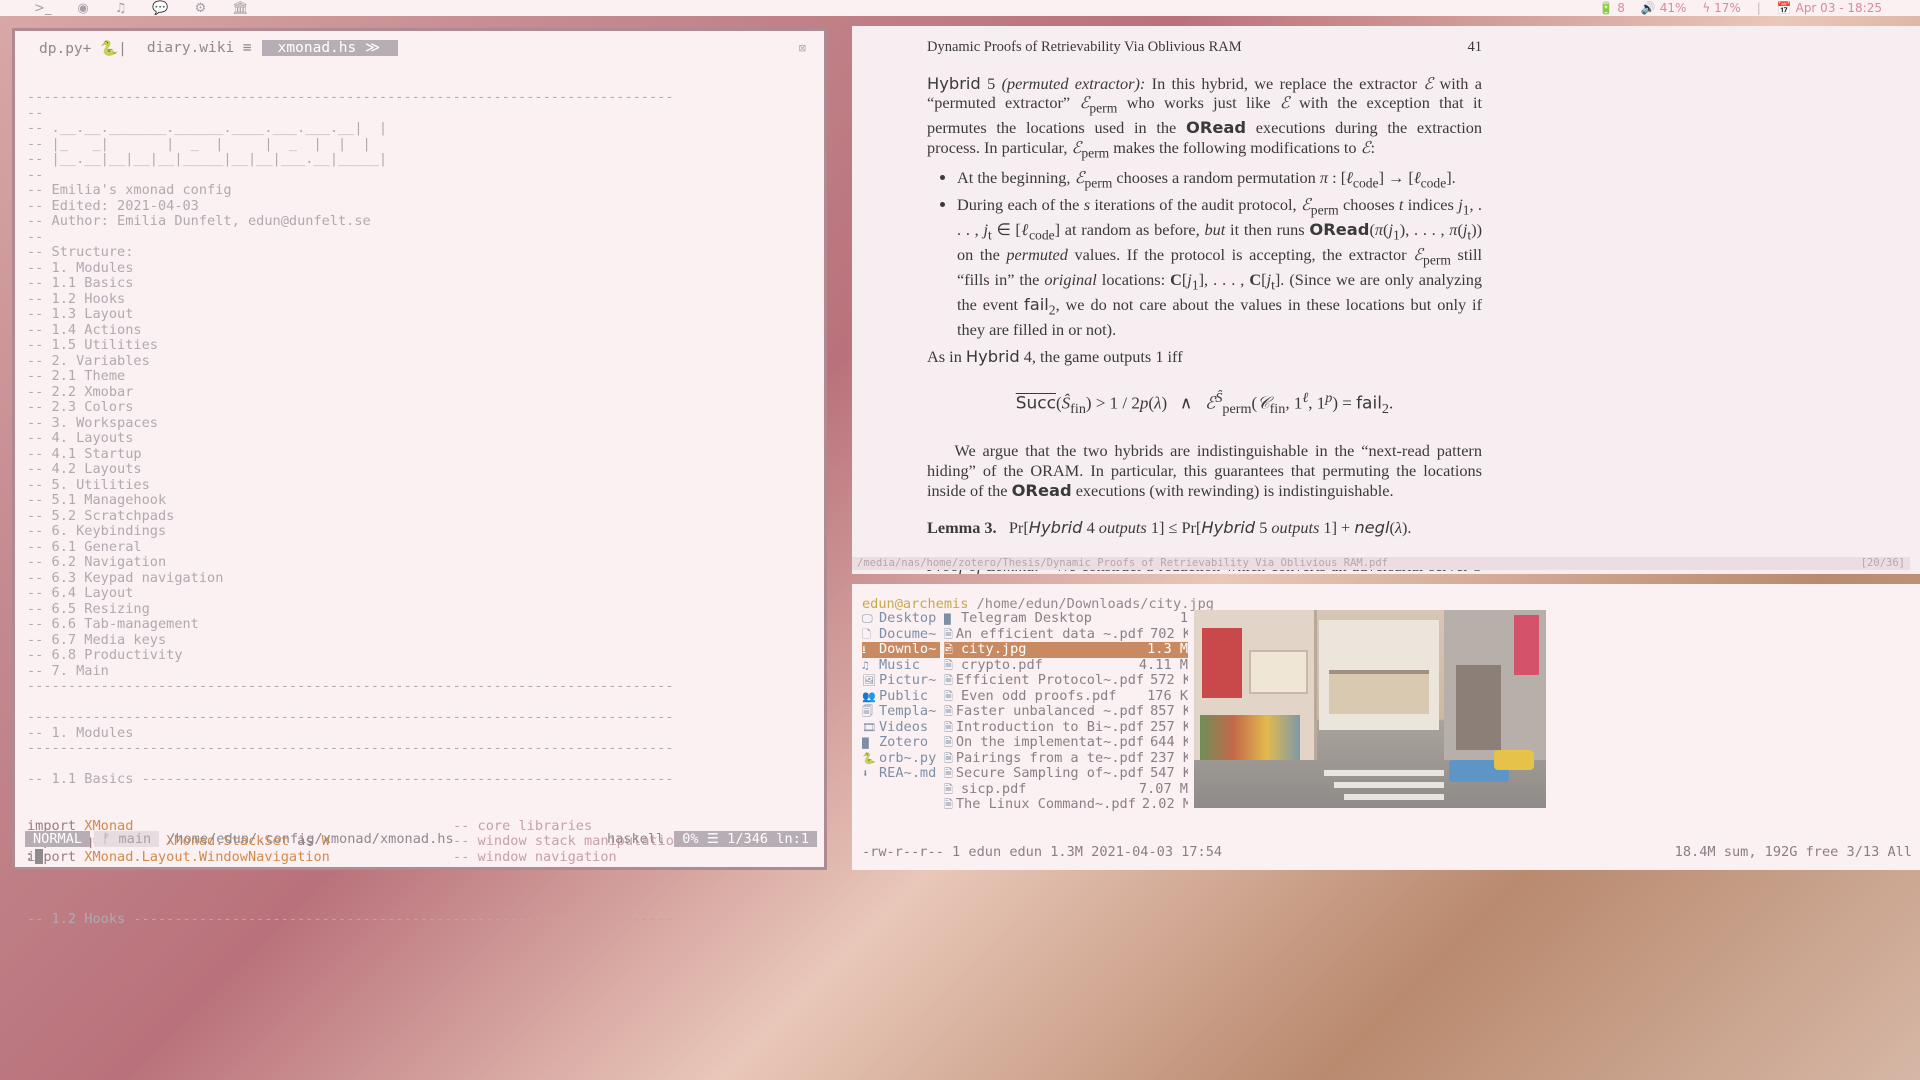  I want to click on bookmark-item: ▇ Zotero, so click(901, 743).